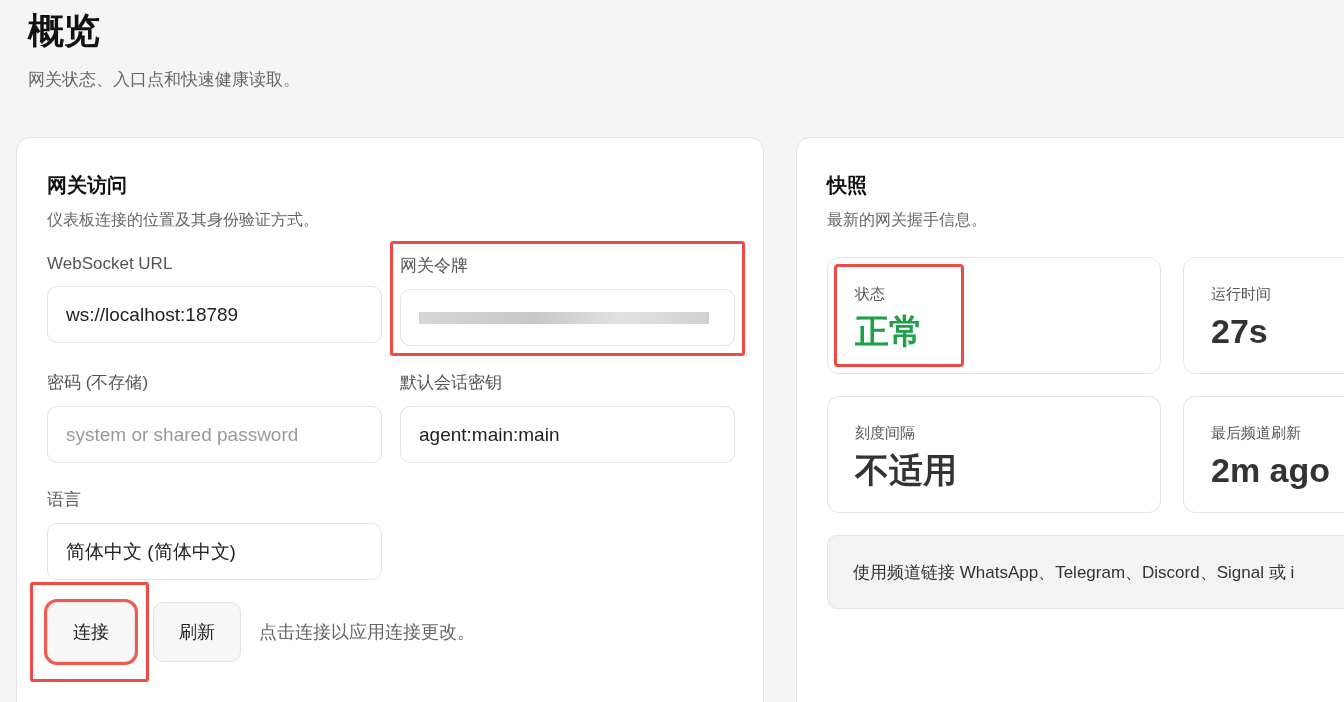 The width and height of the screenshot is (1344, 702). What do you see at coordinates (1085, 572) in the screenshot?
I see `info-note: 使用频道链接 WhatsApp、Telegram、Discord、Signal 或 i` at bounding box center [1085, 572].